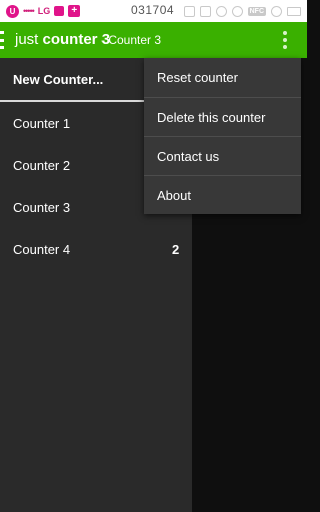 This screenshot has width=320, height=512. Describe the element at coordinates (96, 249) in the screenshot. I see `drawer-item-counter-4: Counter 4 2` at that location.